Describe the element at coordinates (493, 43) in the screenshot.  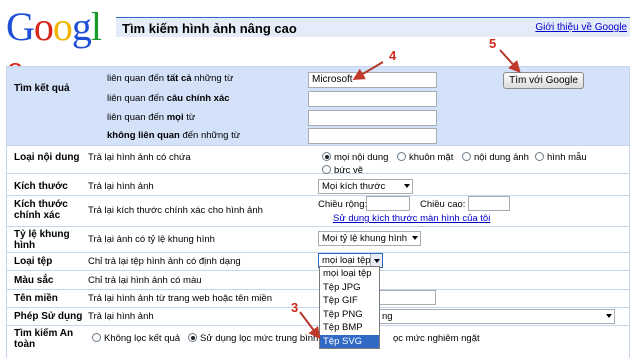
I see `annotation-5: 5` at that location.